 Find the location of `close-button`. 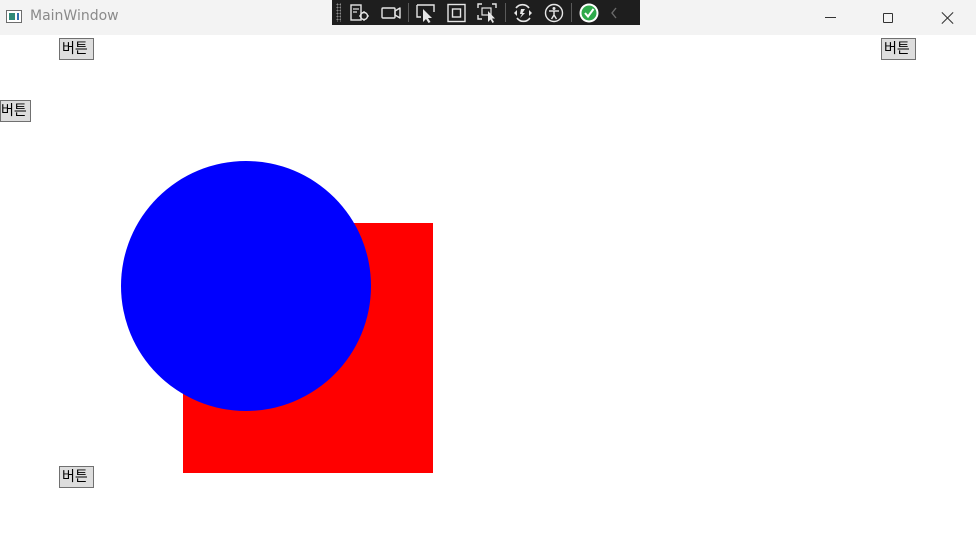

close-button is located at coordinates (947, 17).